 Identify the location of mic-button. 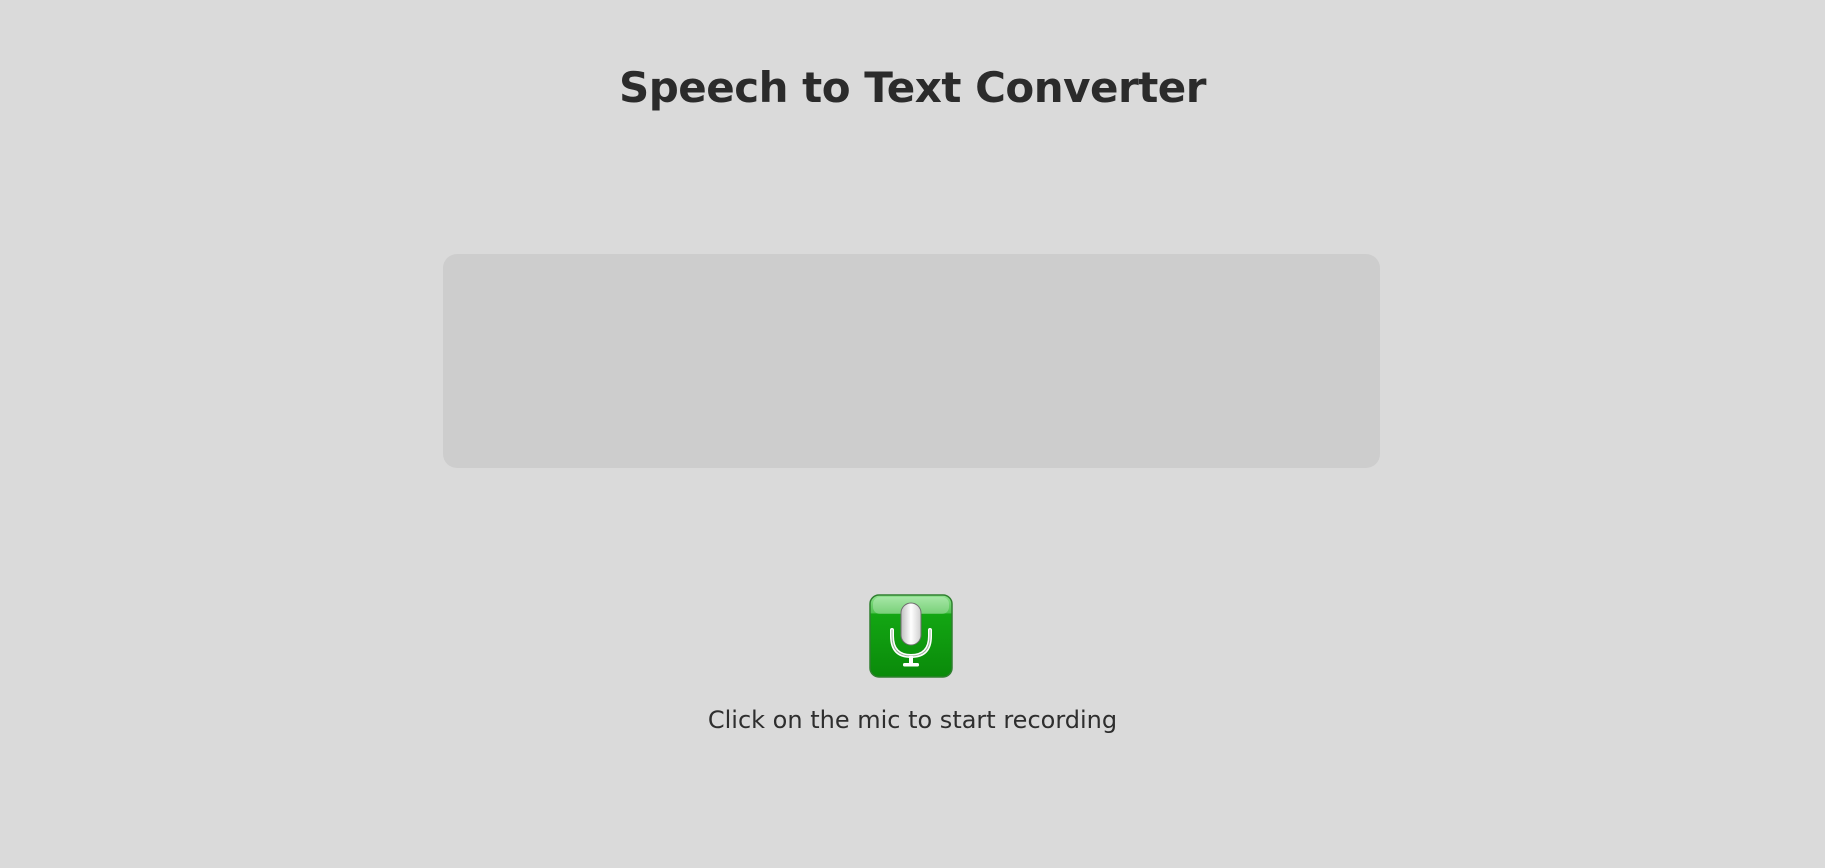
(911, 636).